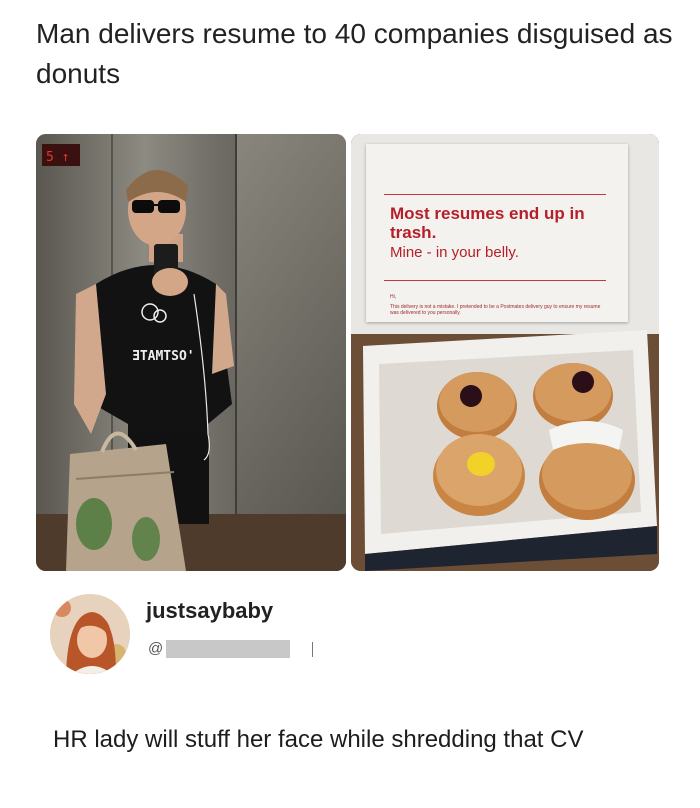 The width and height of the screenshot is (700, 808). Describe the element at coordinates (156, 648) in the screenshot. I see `handle-prefix: @` at that location.